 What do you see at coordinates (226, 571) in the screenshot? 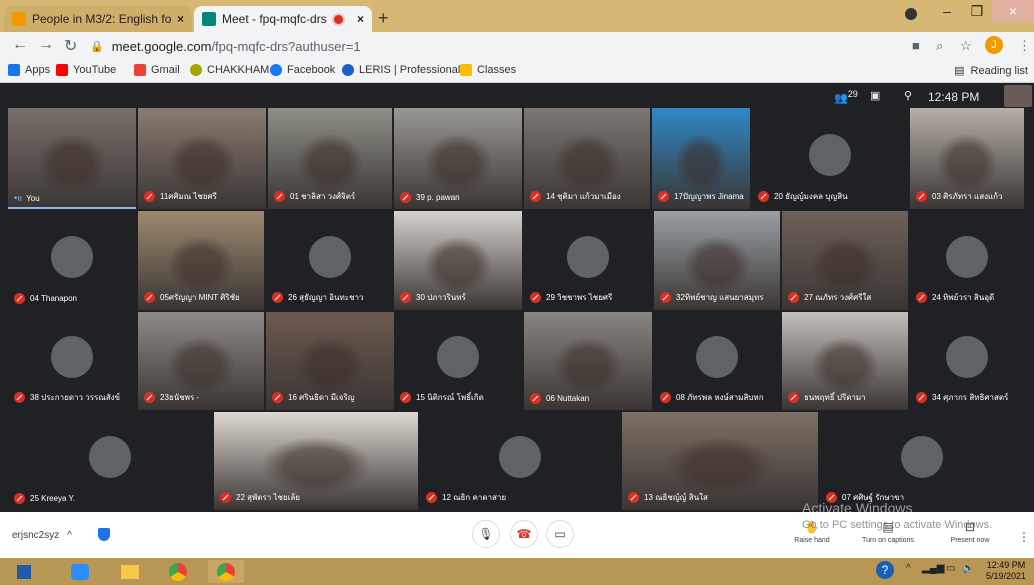
I see `taskbar-chrome-active` at bounding box center [226, 571].